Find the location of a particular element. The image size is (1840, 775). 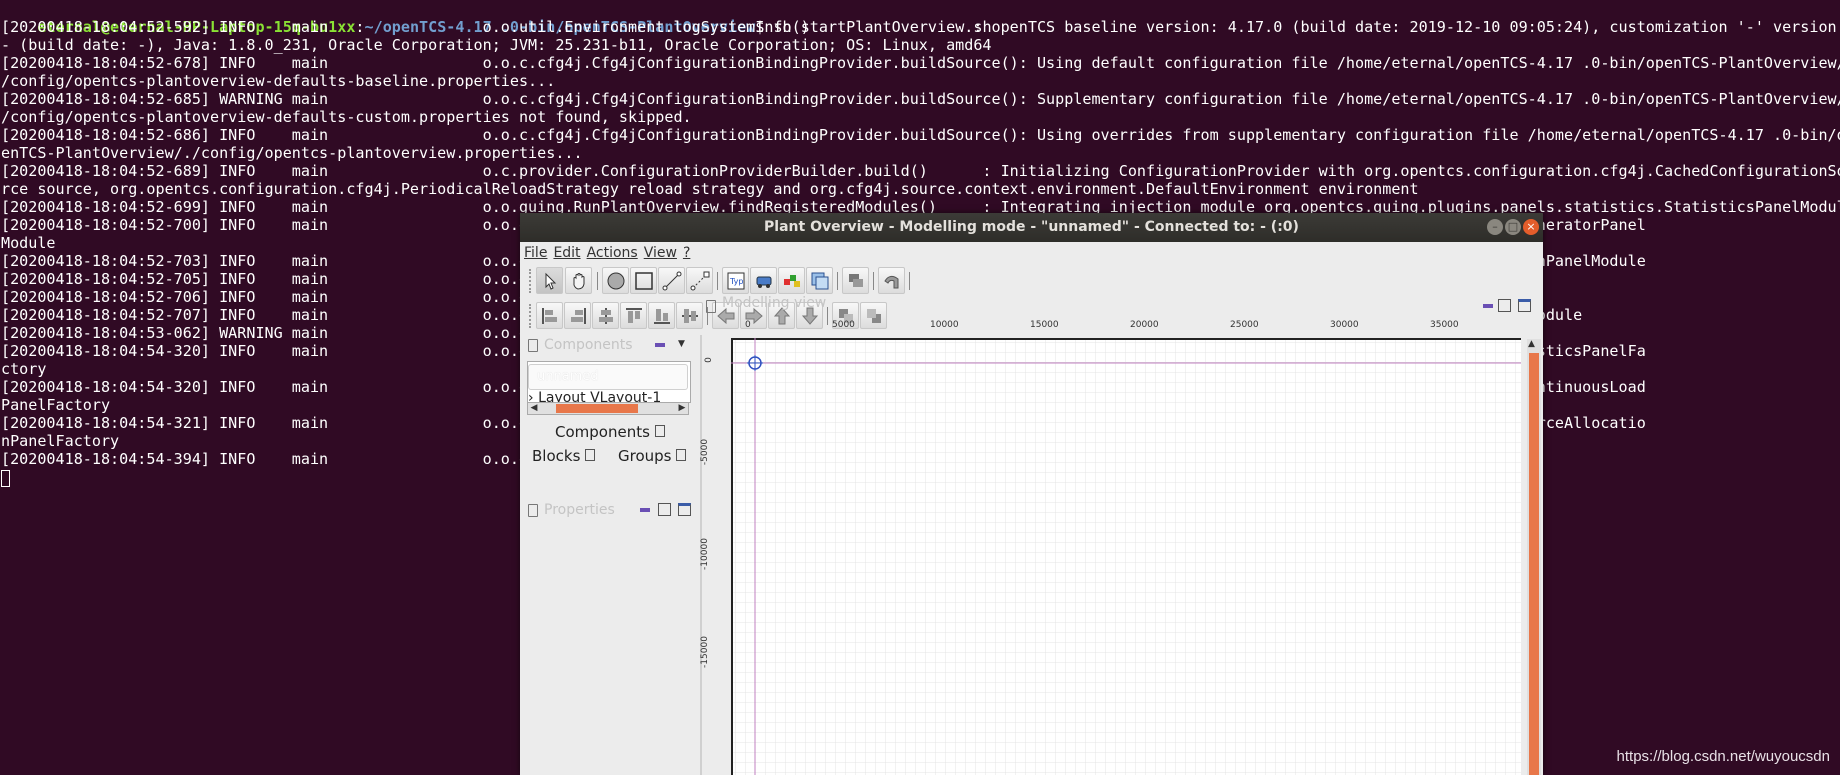

terminal-output-line: PanelFactory is located at coordinates (56, 405).